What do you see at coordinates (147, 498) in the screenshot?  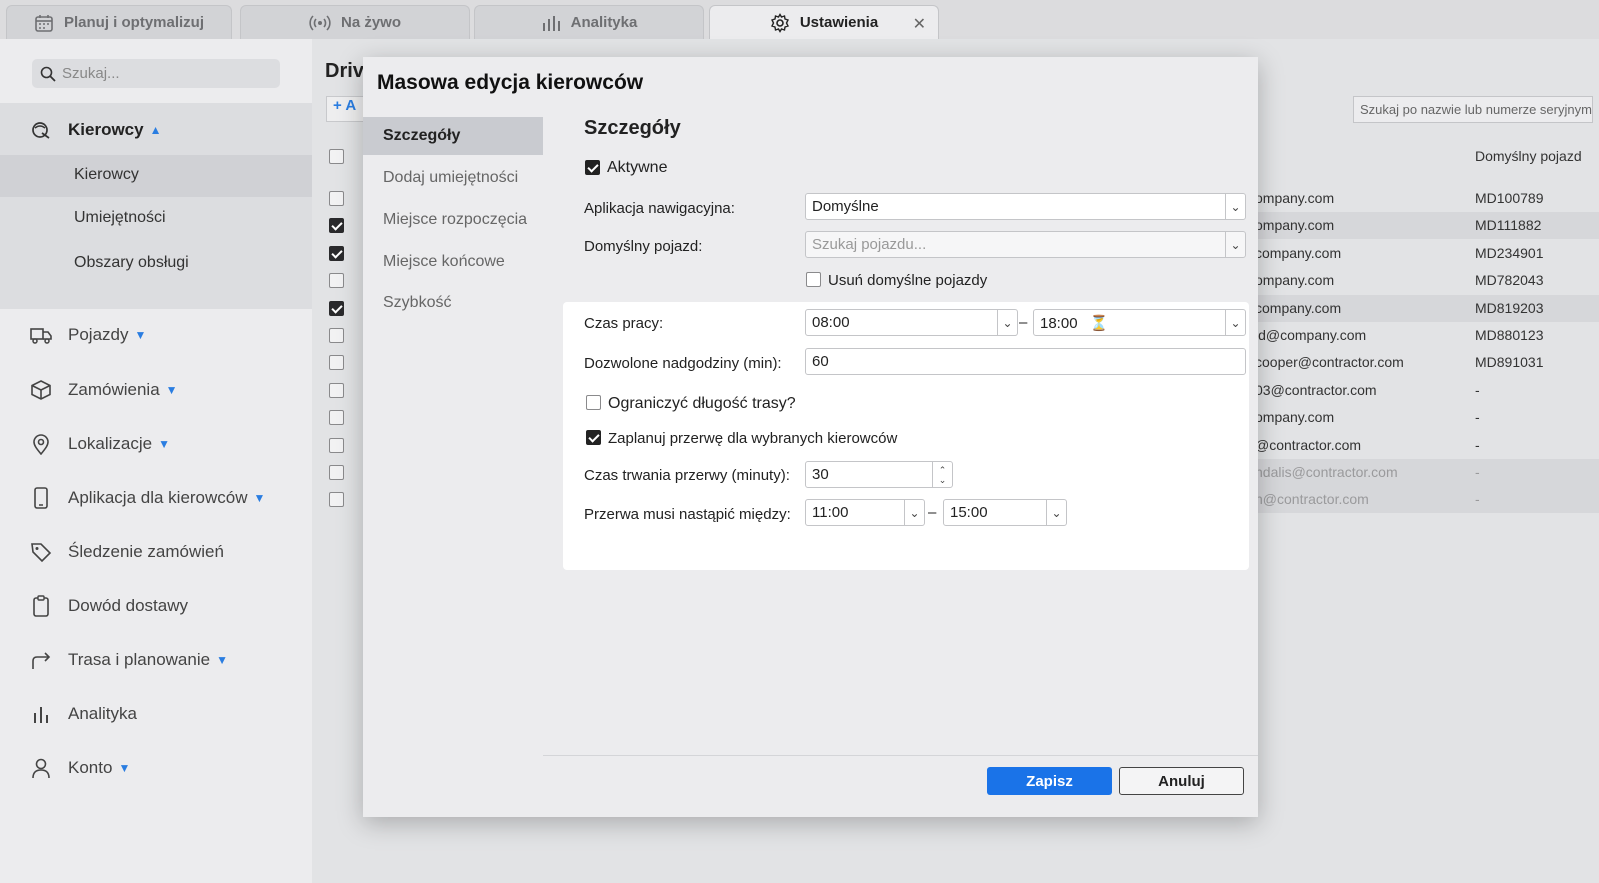 I see `sidebar-item-driver-app: Aplikacja dla kierowców ▼` at bounding box center [147, 498].